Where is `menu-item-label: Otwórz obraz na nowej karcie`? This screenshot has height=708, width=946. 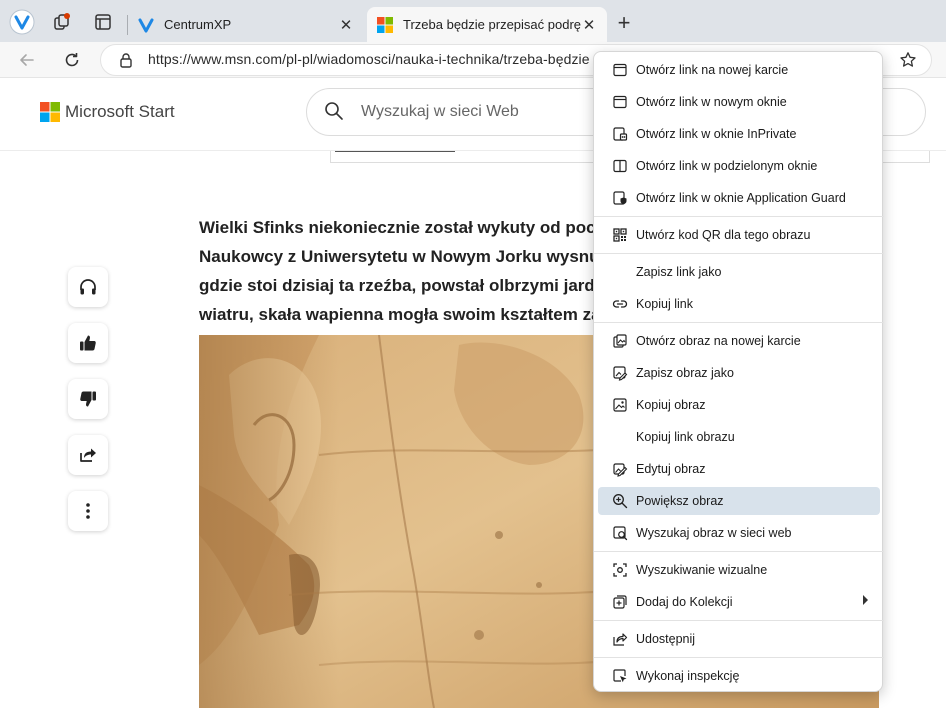 menu-item-label: Otwórz obraz na nowej karcie is located at coordinates (718, 341).